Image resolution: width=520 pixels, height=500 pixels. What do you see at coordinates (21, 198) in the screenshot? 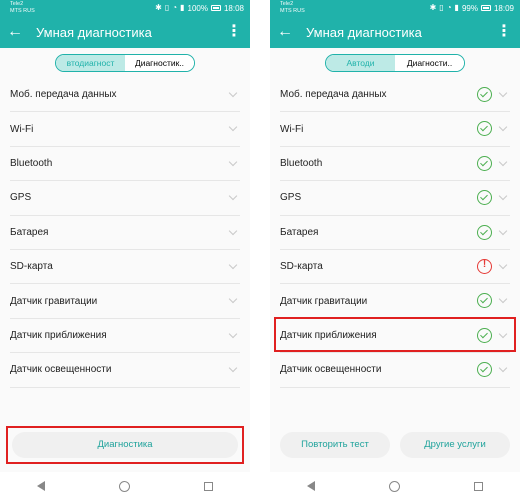
I see `item-label: GPS` at bounding box center [21, 198].